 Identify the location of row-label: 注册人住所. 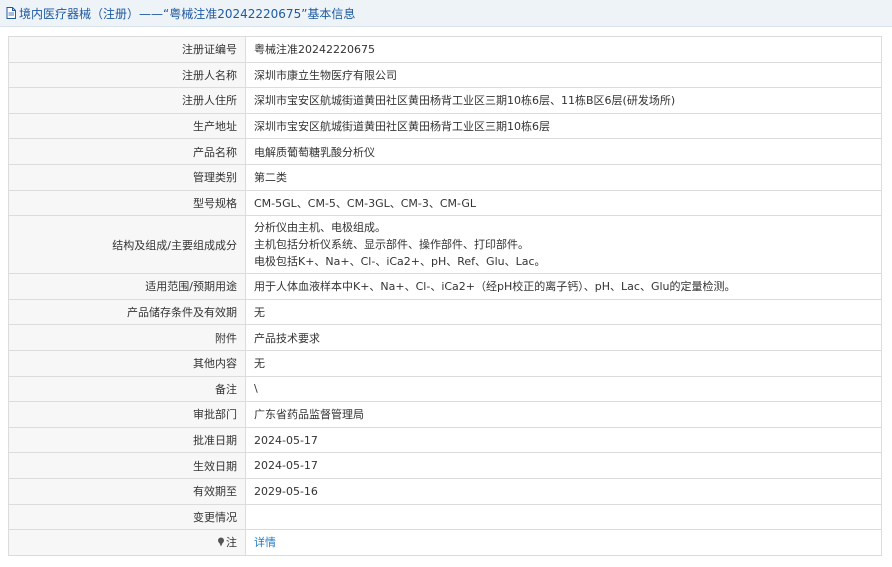
(127, 100).